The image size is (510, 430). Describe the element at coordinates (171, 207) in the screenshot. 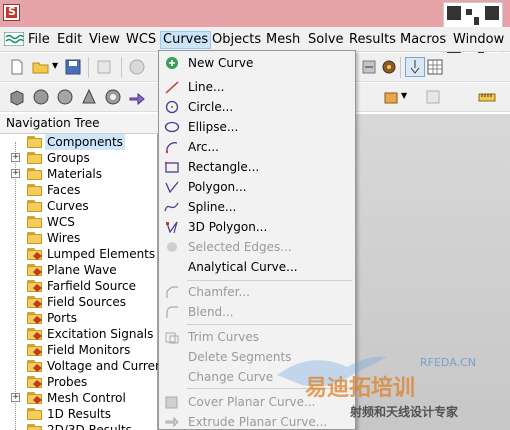

I see `spline-icon` at that location.